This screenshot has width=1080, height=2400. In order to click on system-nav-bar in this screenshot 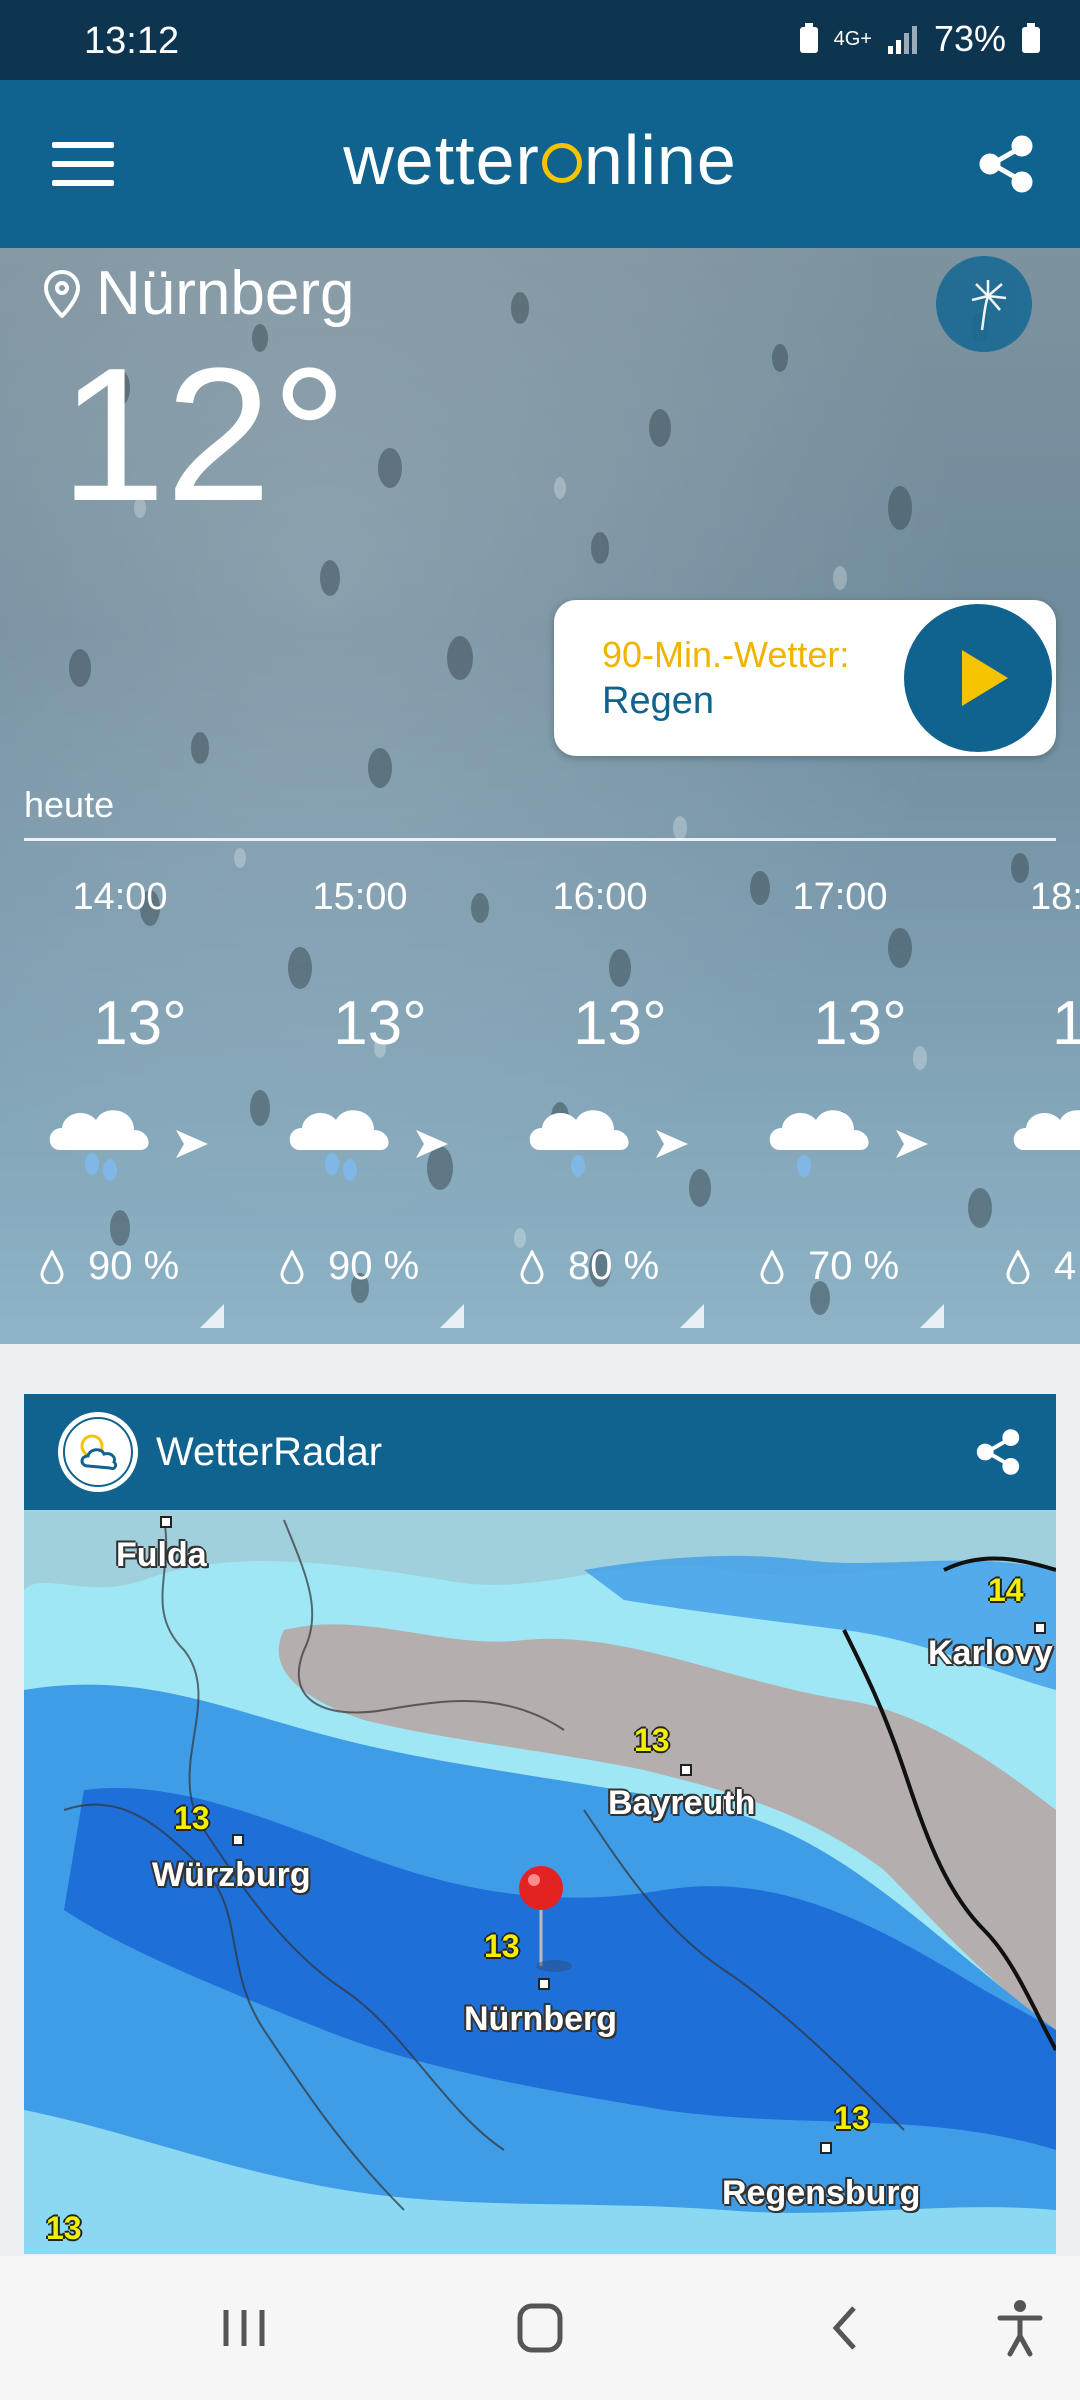, I will do `click(540, 2328)`.